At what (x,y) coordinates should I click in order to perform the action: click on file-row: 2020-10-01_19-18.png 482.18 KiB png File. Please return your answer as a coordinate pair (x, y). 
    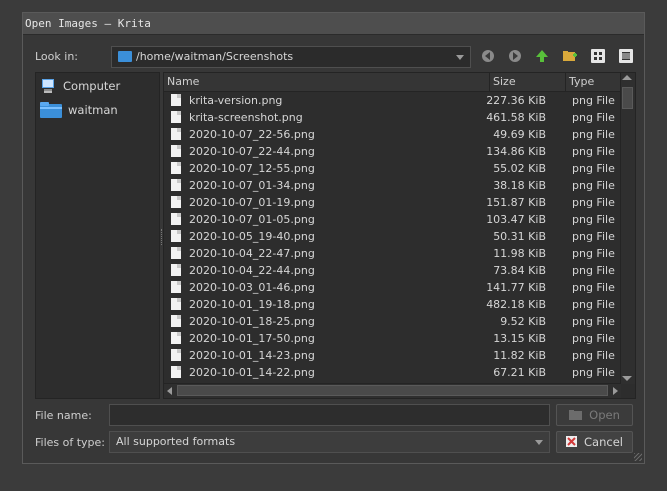
    Looking at the image, I should click on (392, 304).